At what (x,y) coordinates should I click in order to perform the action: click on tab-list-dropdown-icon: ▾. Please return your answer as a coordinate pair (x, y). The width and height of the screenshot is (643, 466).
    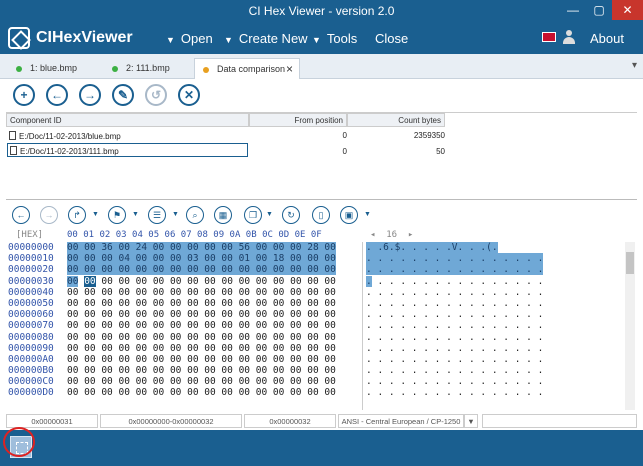
    Looking at the image, I should click on (634, 65).